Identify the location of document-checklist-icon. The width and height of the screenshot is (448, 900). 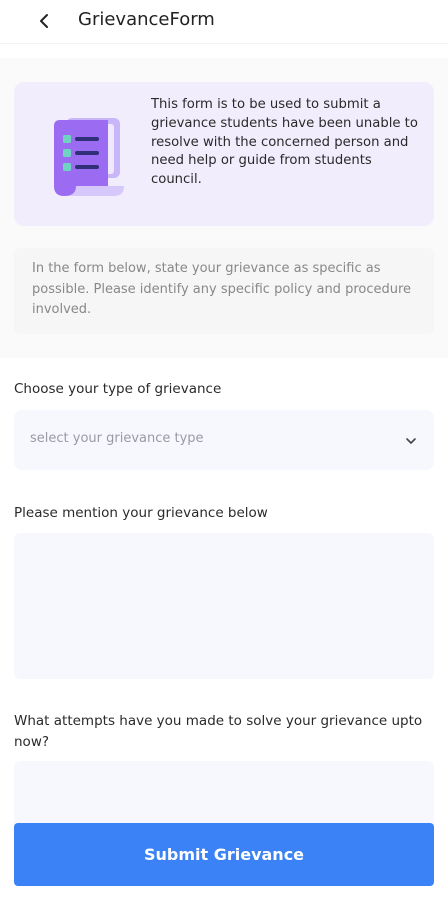
(89, 157).